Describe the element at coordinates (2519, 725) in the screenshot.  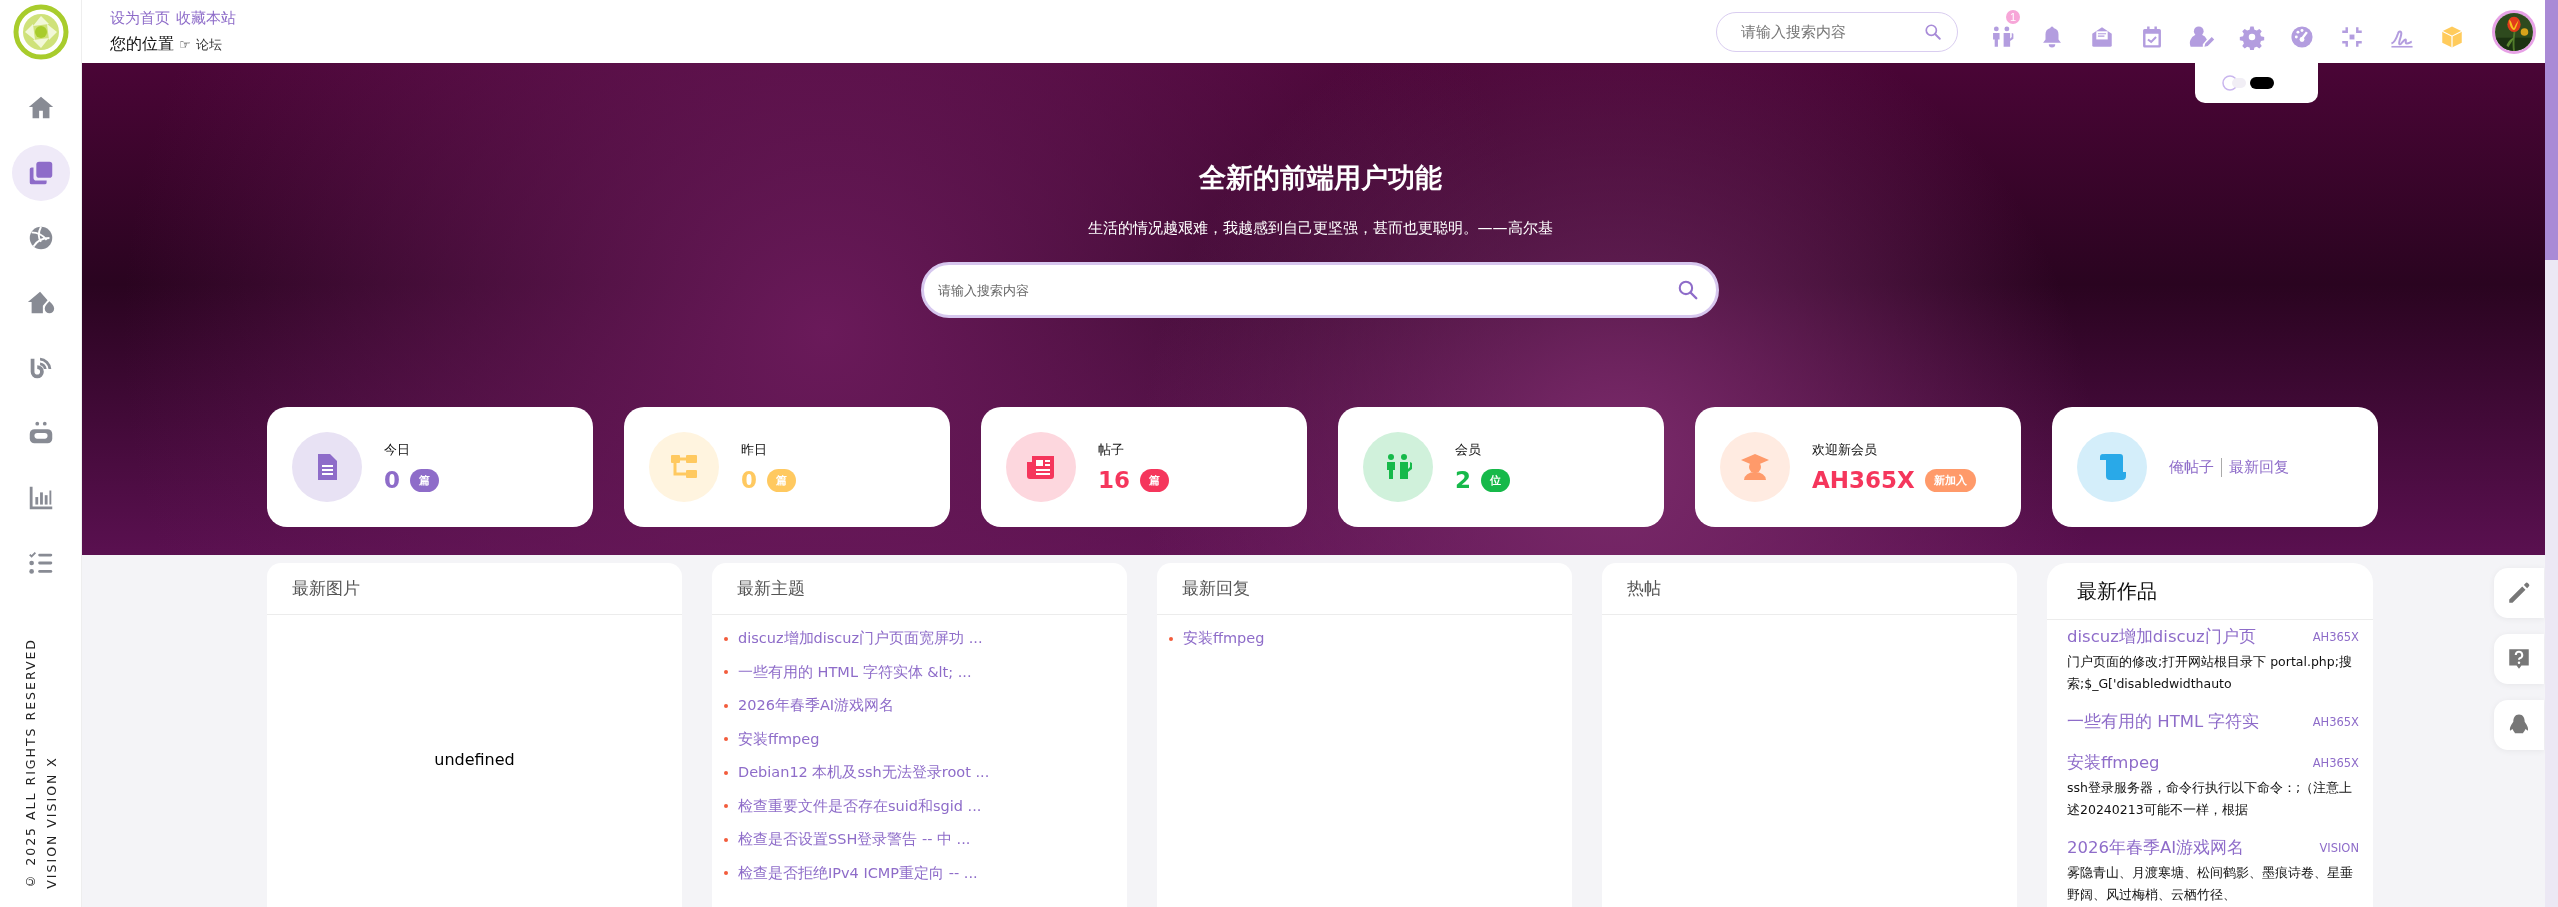
I see `chat-button` at that location.